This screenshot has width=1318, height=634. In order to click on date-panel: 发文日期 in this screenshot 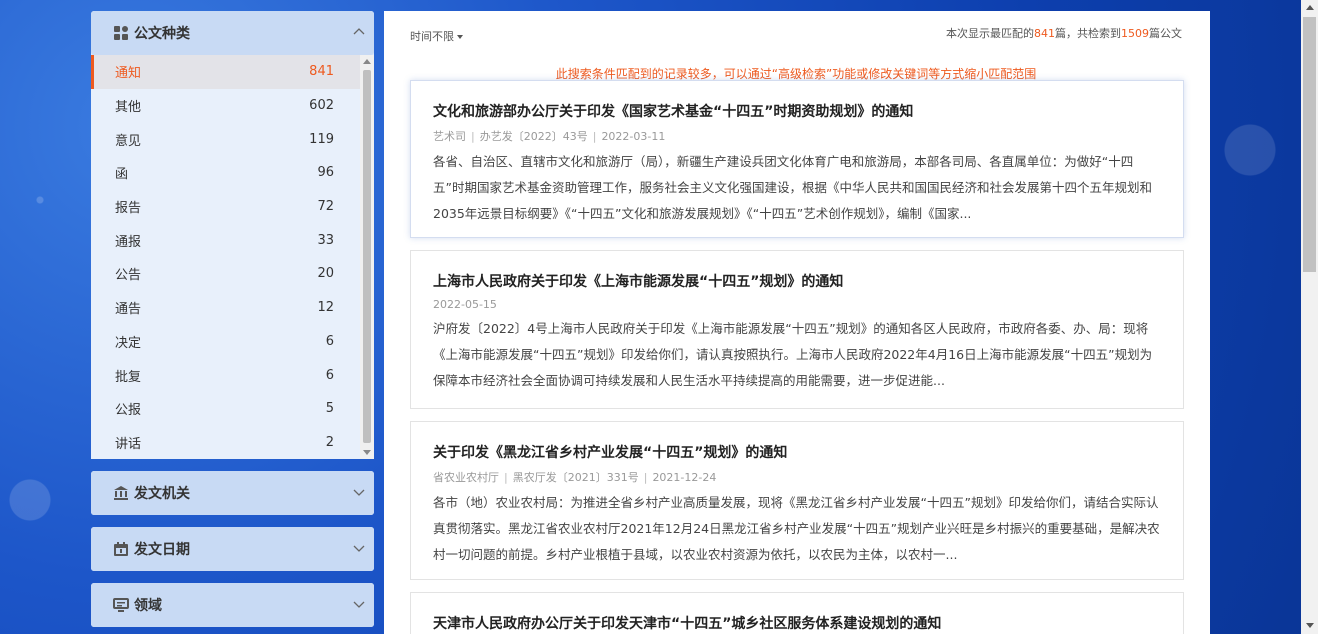, I will do `click(232, 549)`.